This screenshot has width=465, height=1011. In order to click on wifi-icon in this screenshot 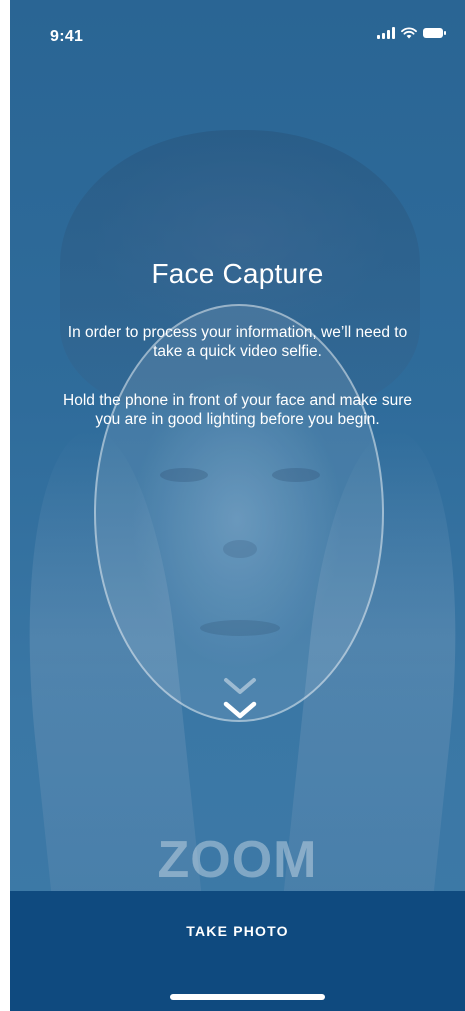, I will do `click(409, 33)`.